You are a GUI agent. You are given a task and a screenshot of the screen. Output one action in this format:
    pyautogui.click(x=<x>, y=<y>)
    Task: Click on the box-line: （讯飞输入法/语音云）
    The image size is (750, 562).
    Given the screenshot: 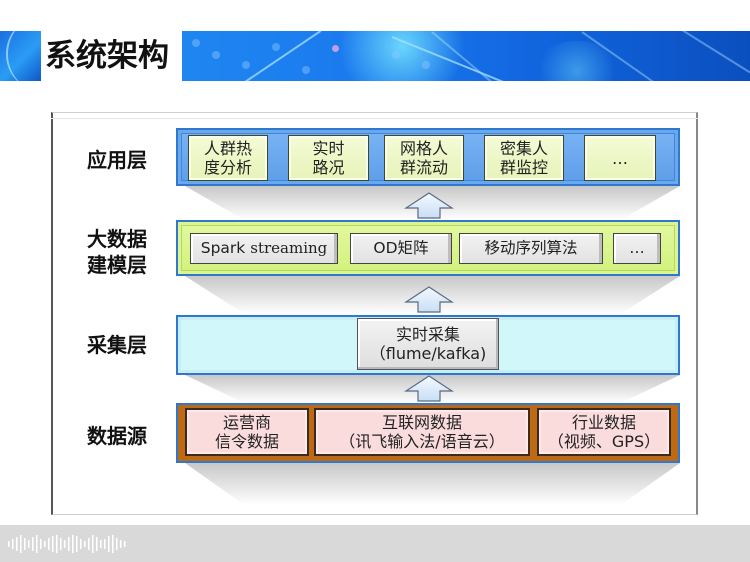 What is the action you would take?
    pyautogui.click(x=422, y=441)
    